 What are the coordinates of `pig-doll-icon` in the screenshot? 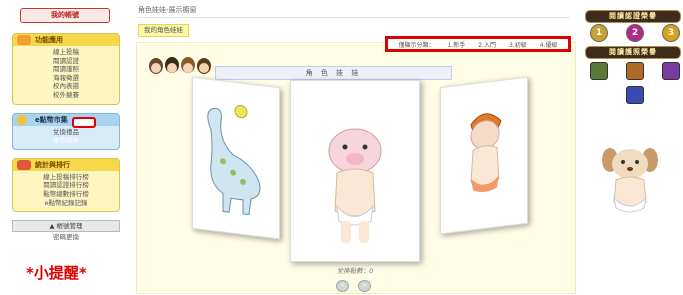 It's located at (355, 185).